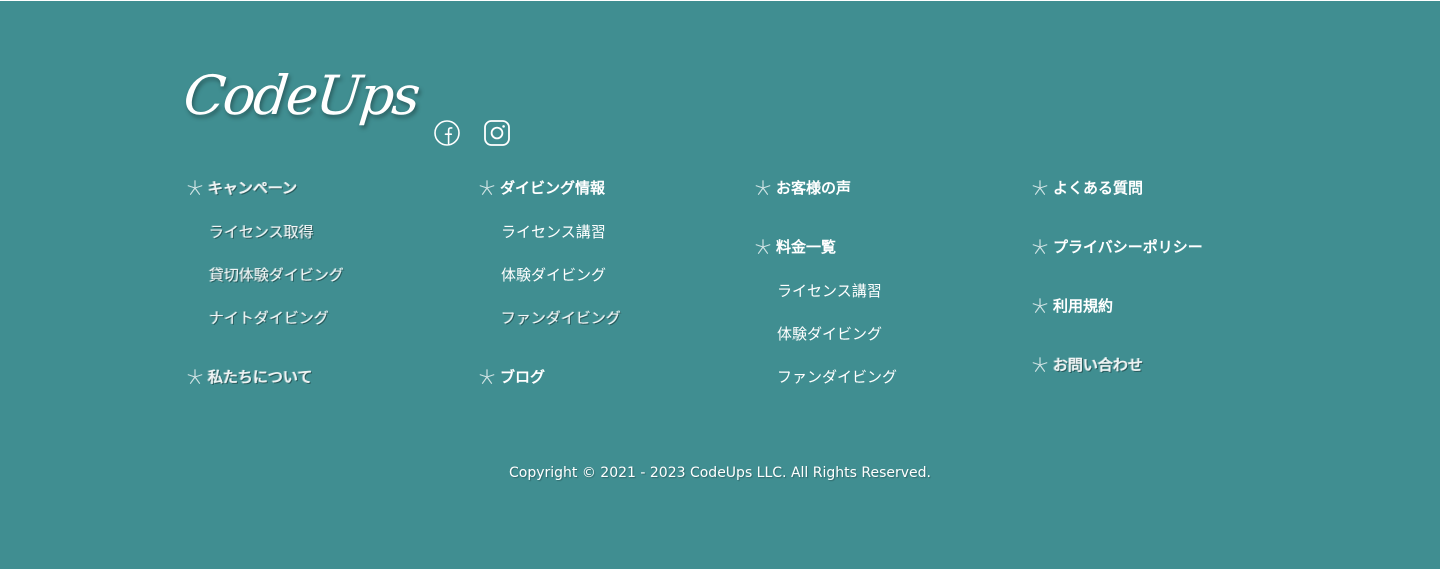 The image size is (1440, 569). Describe the element at coordinates (1083, 306) in the screenshot. I see `nav-terms-label: 利用規約` at that location.